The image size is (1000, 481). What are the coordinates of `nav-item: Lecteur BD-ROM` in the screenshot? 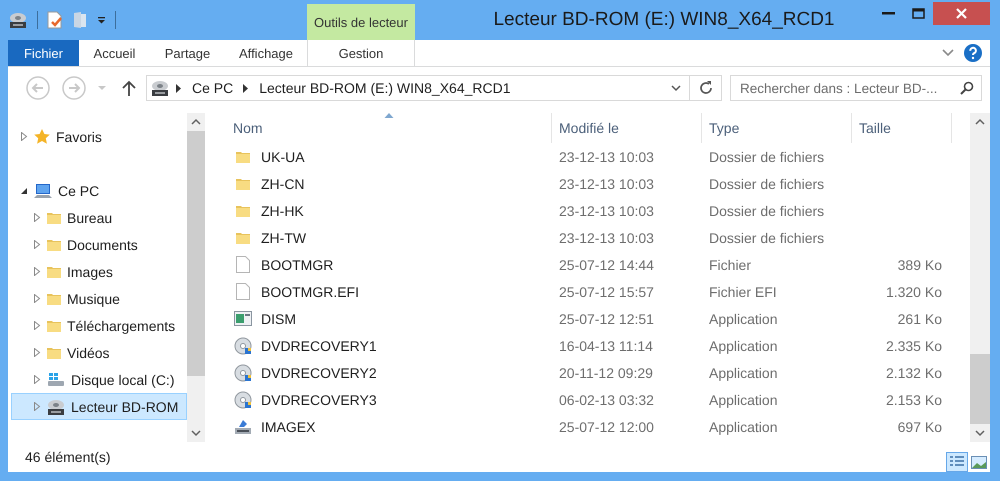 It's located at (99, 406).